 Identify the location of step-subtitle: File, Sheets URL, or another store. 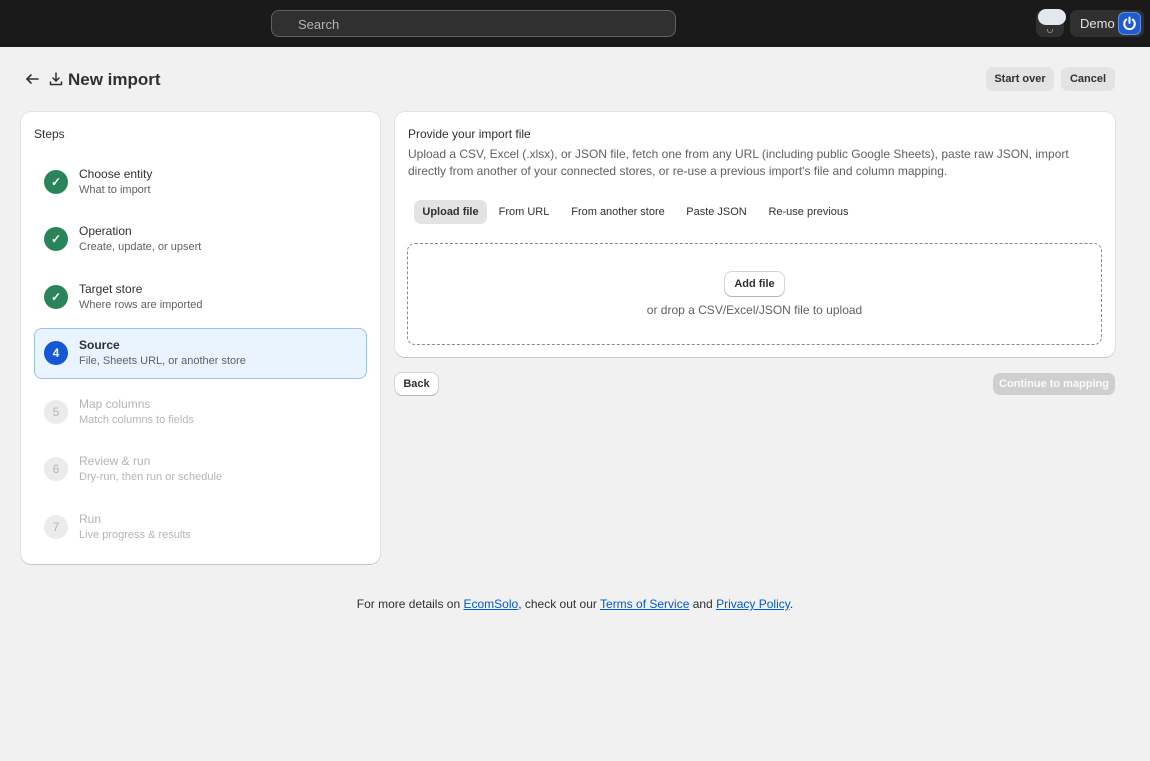
(162, 361).